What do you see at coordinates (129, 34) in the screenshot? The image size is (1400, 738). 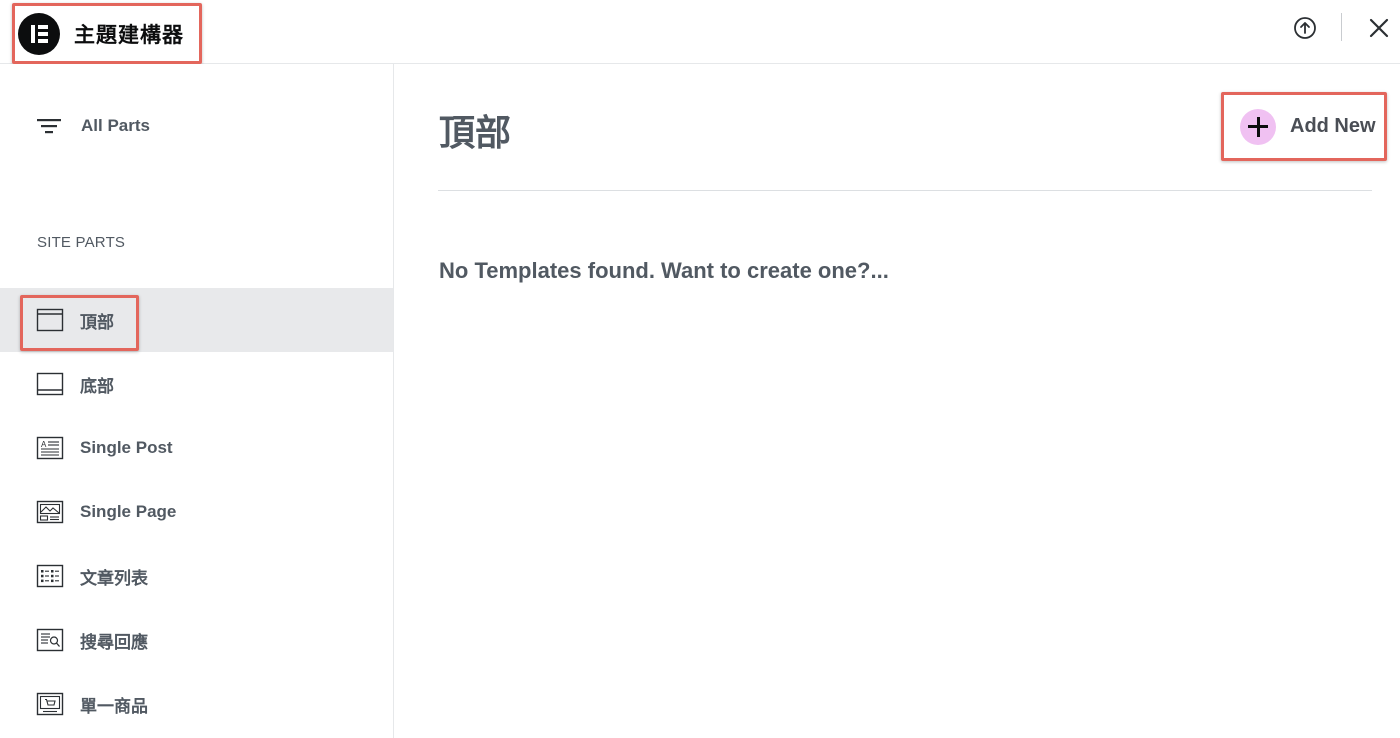 I see `app-title: 主題建構器` at bounding box center [129, 34].